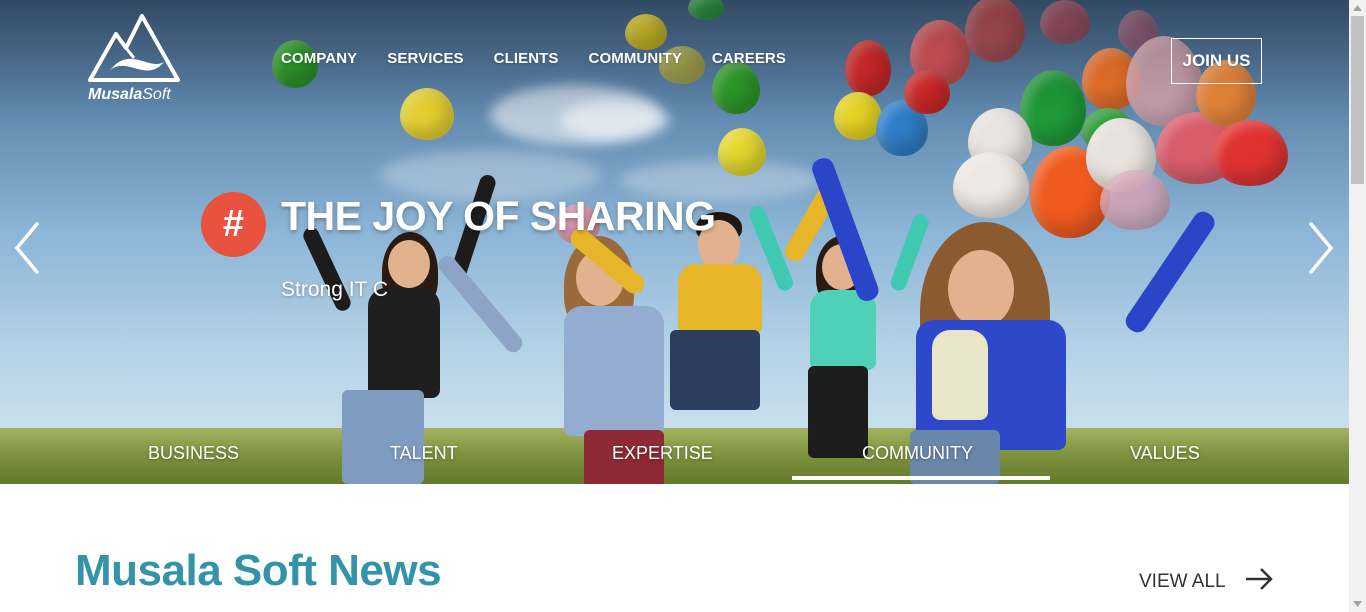  I want to click on tab-expertise: EXPERTISE, so click(662, 453).